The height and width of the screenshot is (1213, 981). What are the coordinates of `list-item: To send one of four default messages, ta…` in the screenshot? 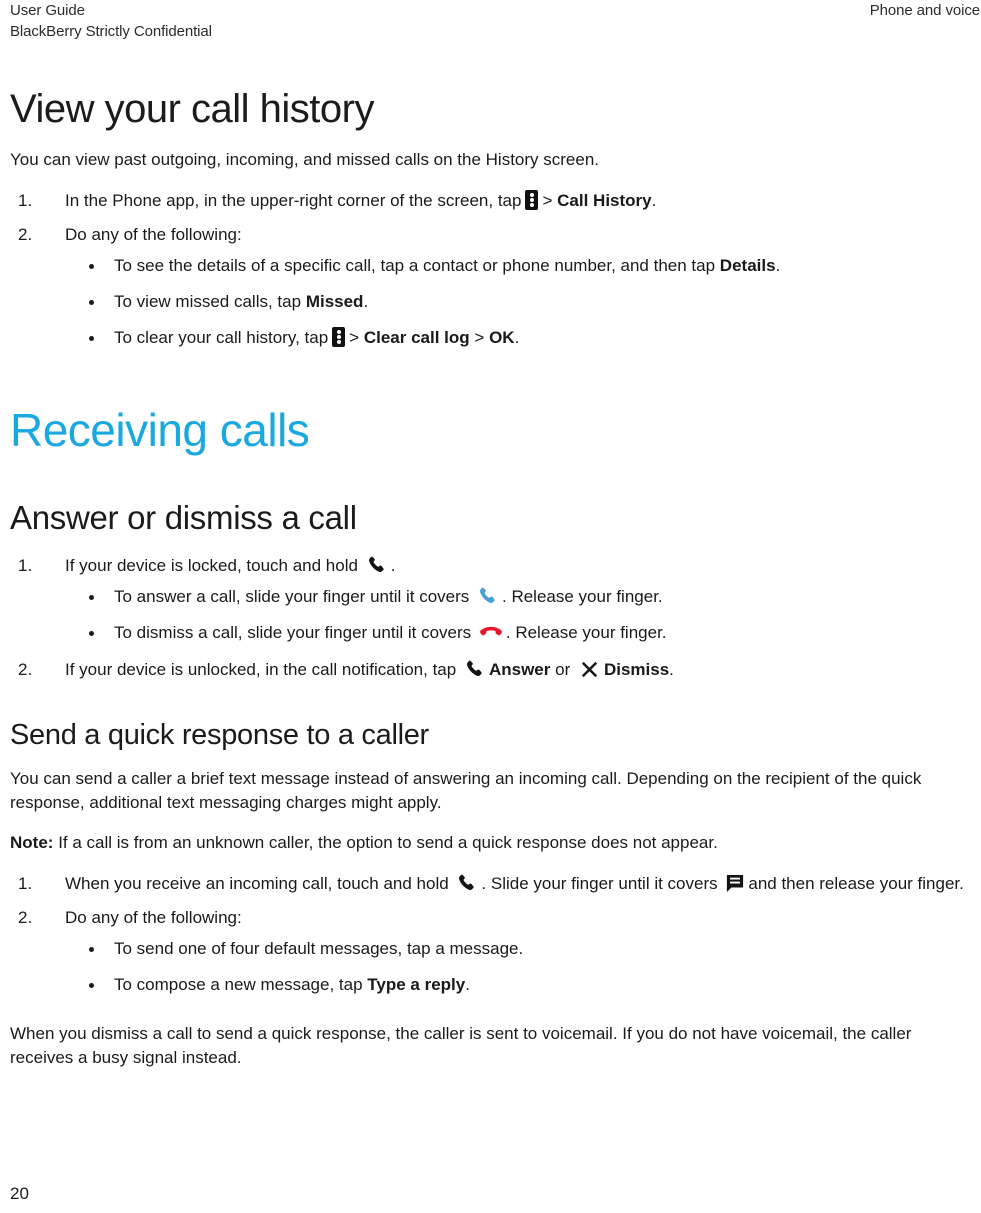 It's located at (524, 949).